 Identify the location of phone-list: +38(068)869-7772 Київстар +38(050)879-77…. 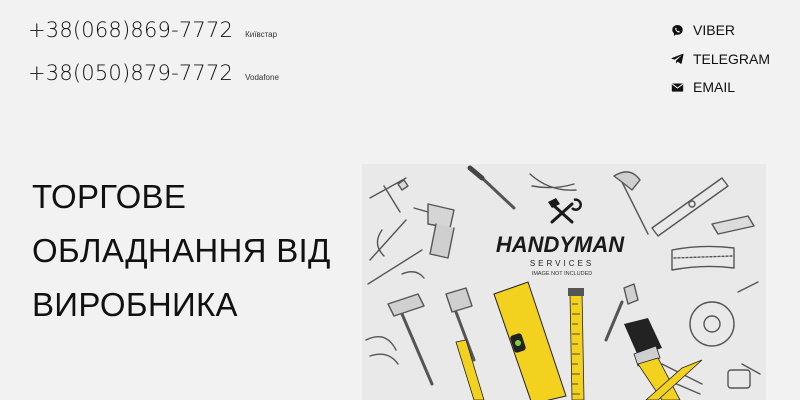
(153, 61).